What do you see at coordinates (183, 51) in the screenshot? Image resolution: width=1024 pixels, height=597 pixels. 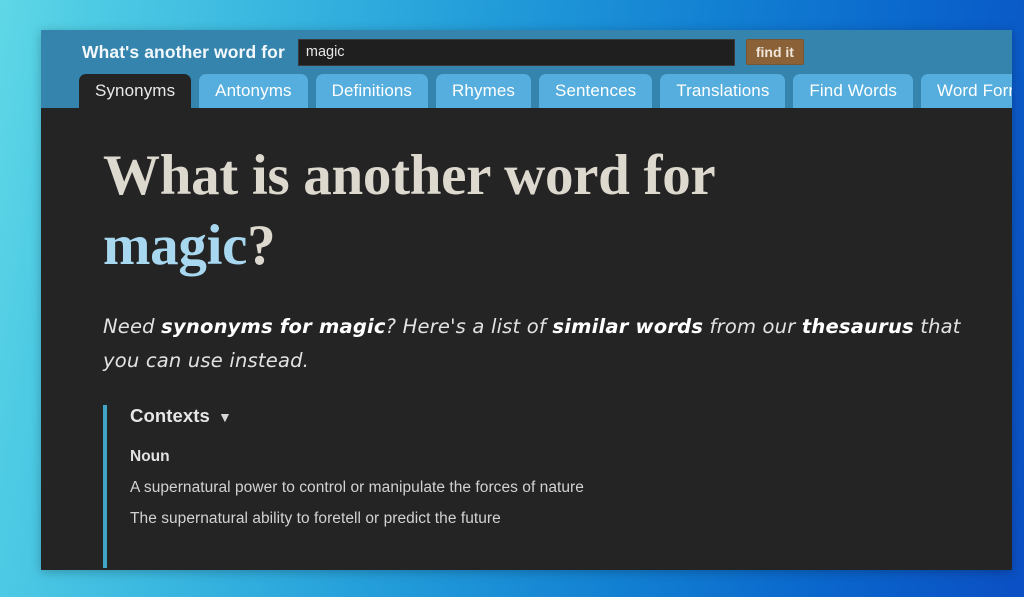 I see `search-prompt-label: What's another word for` at bounding box center [183, 51].